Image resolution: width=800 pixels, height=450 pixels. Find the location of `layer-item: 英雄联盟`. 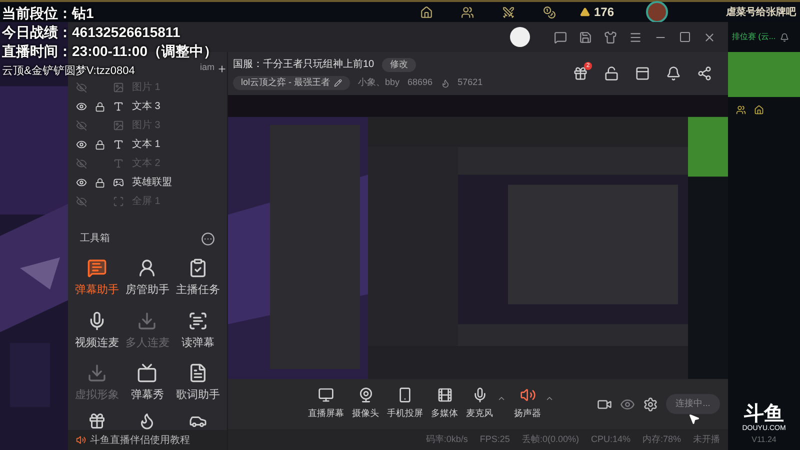

layer-item: 英雄联盟 is located at coordinates (147, 182).